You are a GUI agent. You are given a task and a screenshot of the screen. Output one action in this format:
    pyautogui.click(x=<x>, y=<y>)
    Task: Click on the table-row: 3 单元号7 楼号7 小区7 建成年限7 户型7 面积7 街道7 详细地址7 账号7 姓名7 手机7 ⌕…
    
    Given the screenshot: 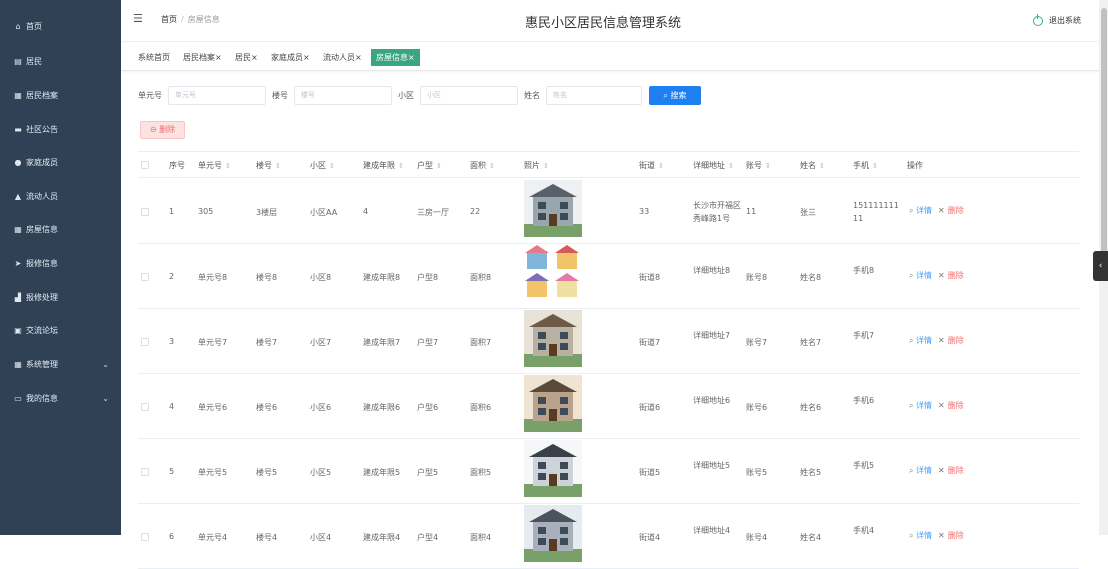 What is the action you would take?
    pyautogui.click(x=608, y=341)
    